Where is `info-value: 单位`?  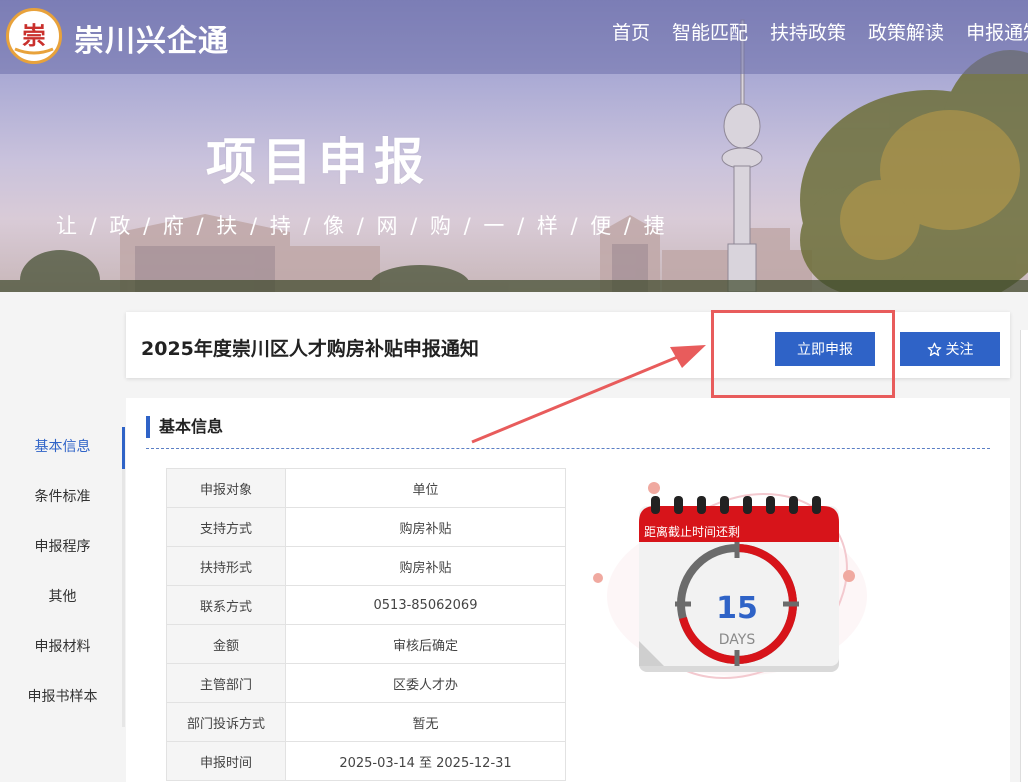 info-value: 单位 is located at coordinates (425, 488).